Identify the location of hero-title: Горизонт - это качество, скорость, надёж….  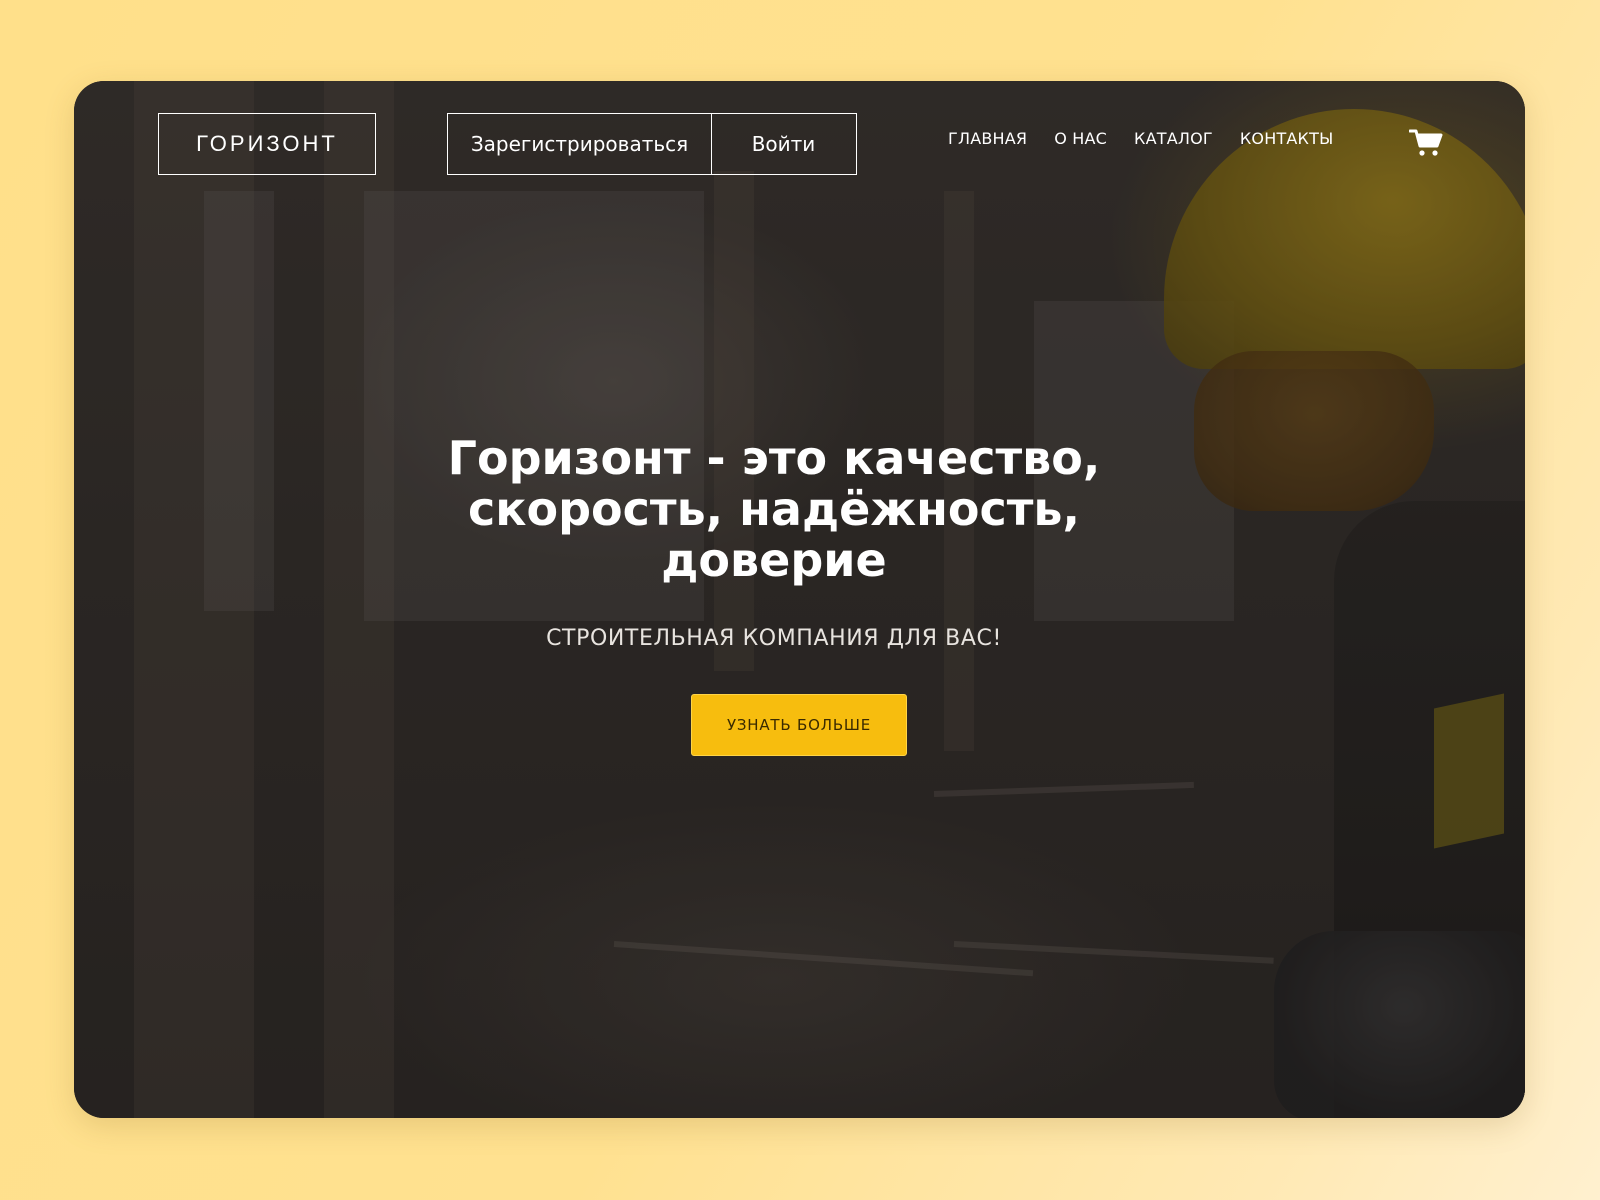
(774, 509).